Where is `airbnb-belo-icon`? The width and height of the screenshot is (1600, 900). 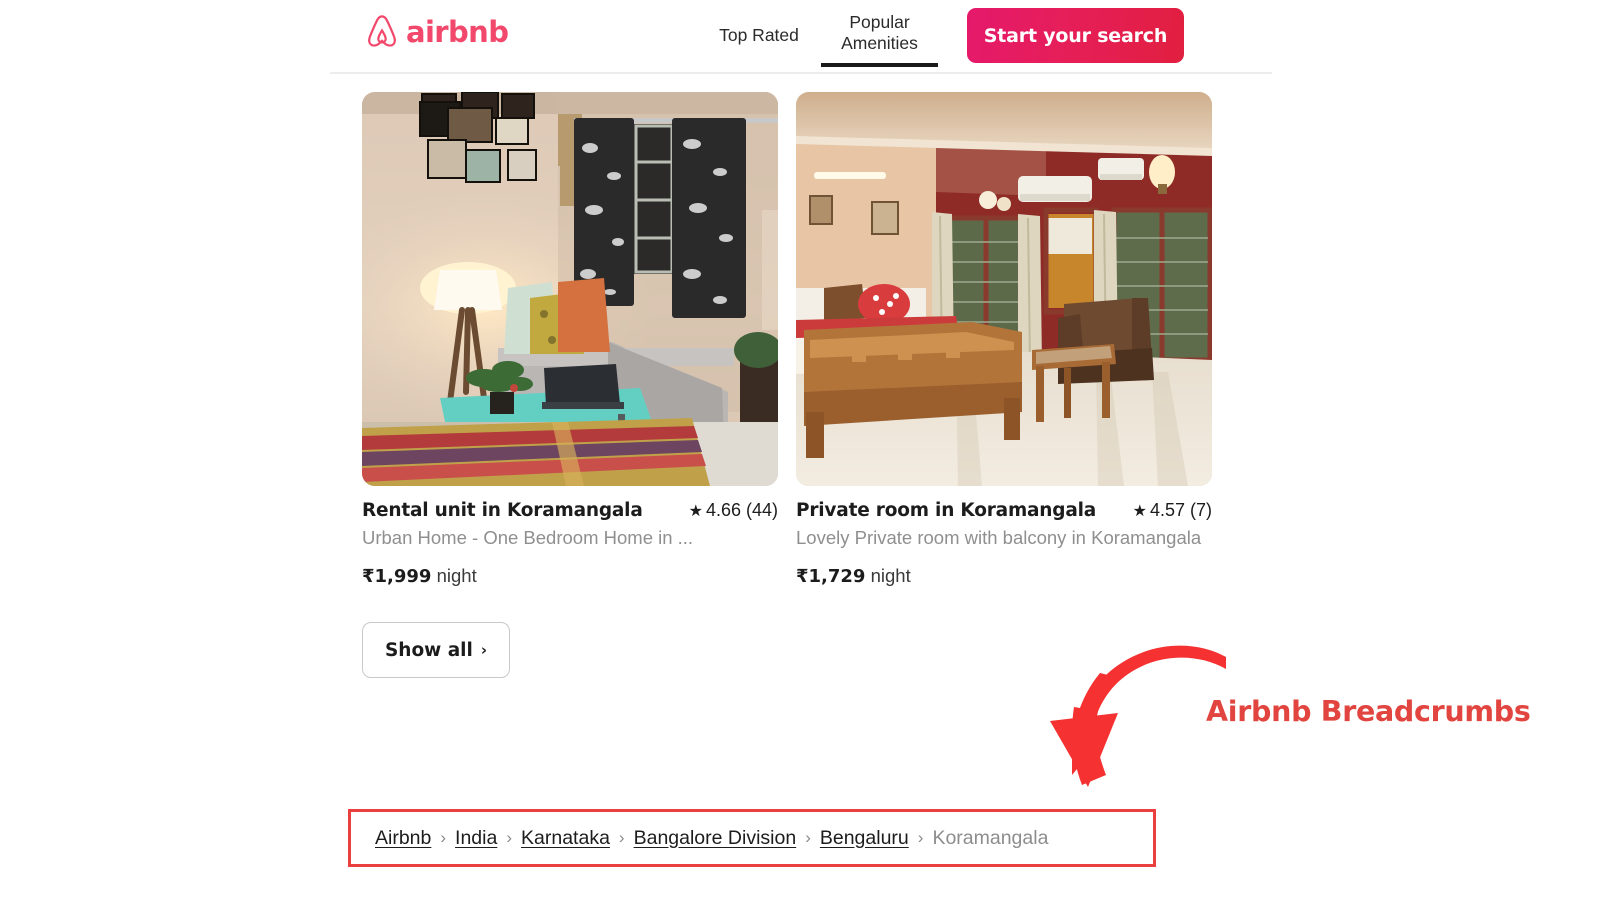
airbnb-belo-icon is located at coordinates (382, 32).